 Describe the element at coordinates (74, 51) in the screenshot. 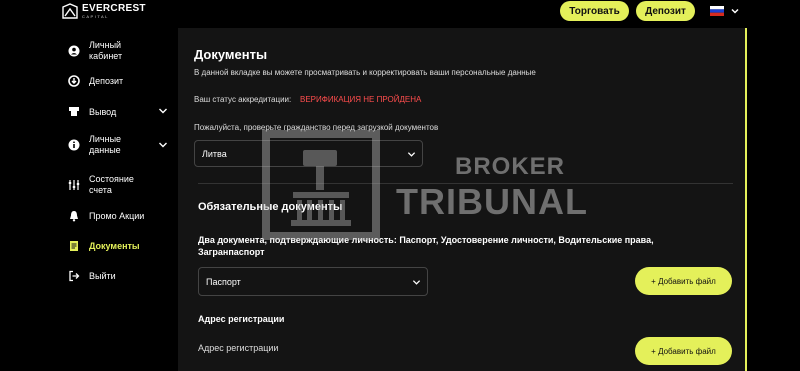

I see `user-icon` at that location.